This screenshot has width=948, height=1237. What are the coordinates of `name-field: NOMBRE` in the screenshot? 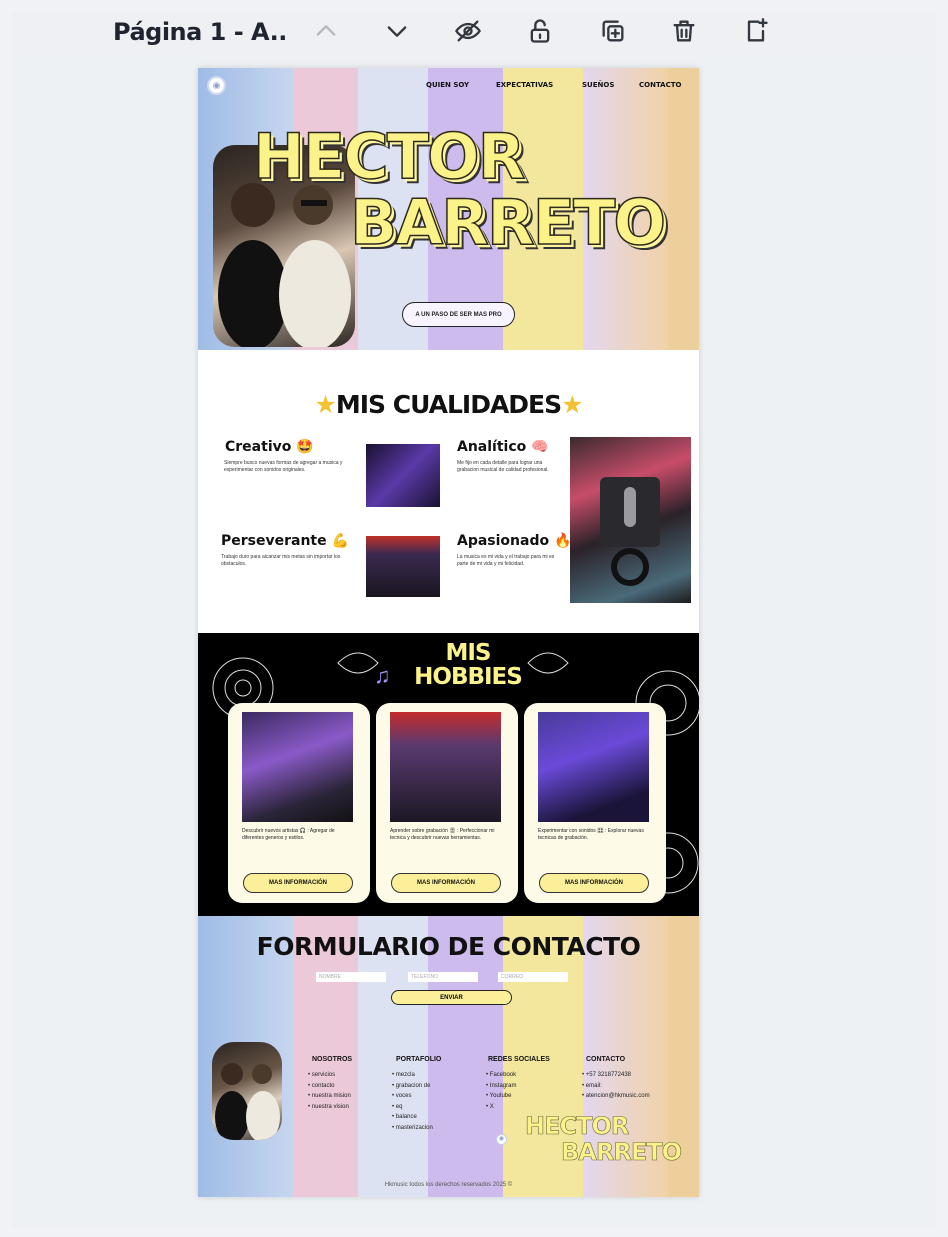 It's located at (351, 977).